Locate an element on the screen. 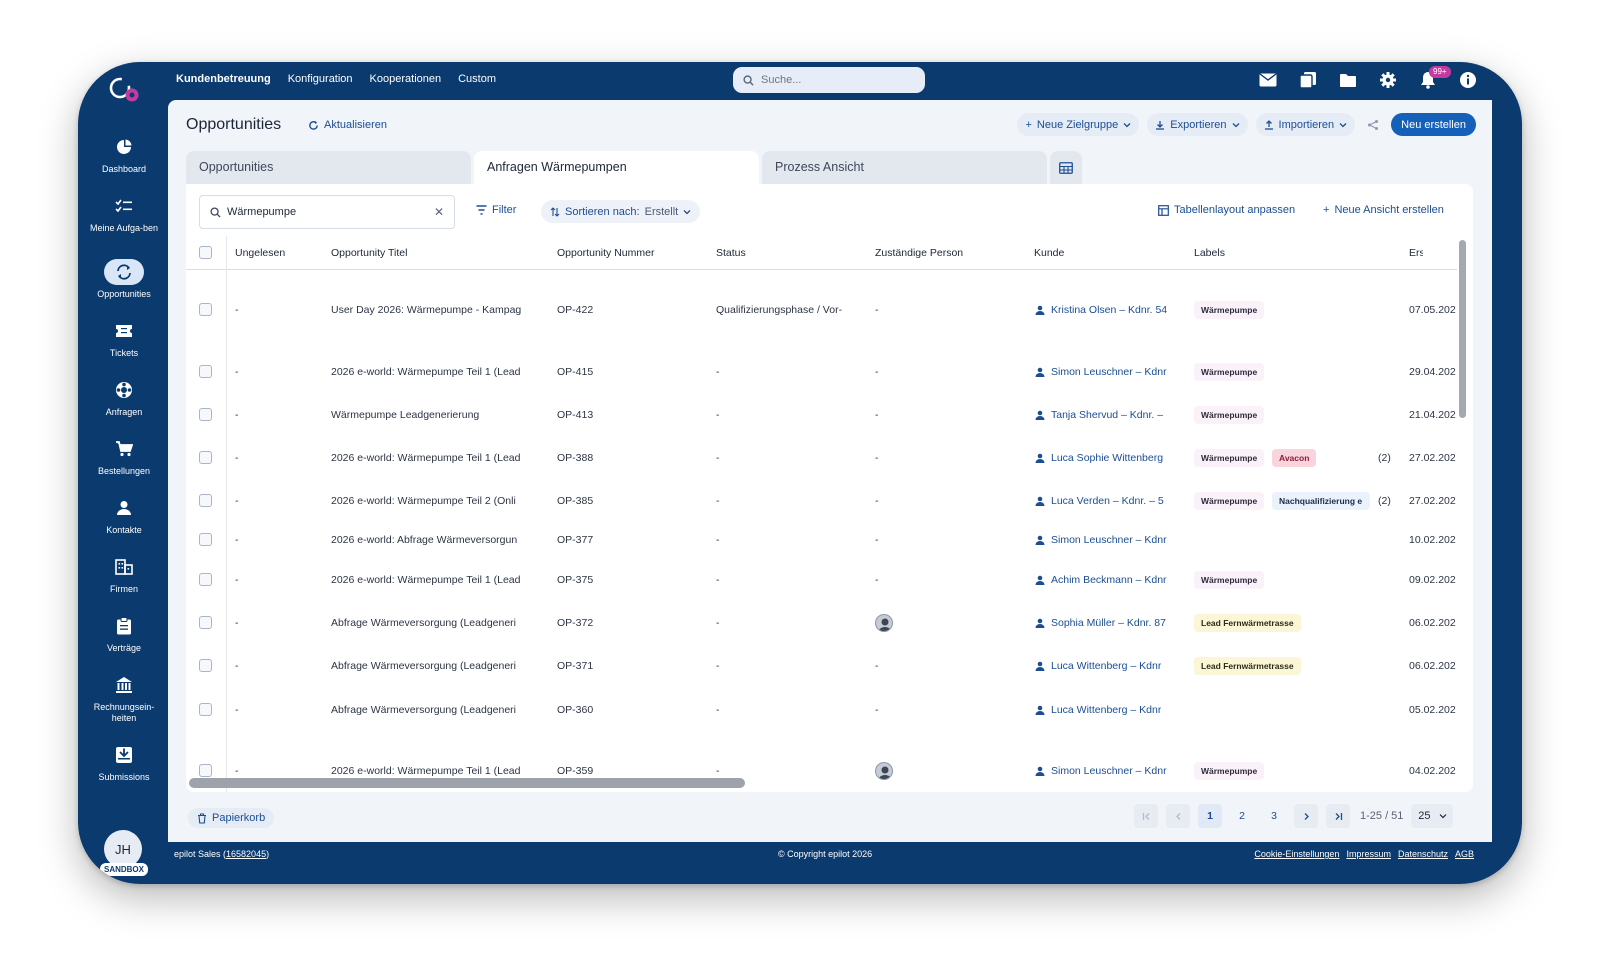 The width and height of the screenshot is (1600, 957). sidebar-item-tickets: Tickets is located at coordinates (124, 338).